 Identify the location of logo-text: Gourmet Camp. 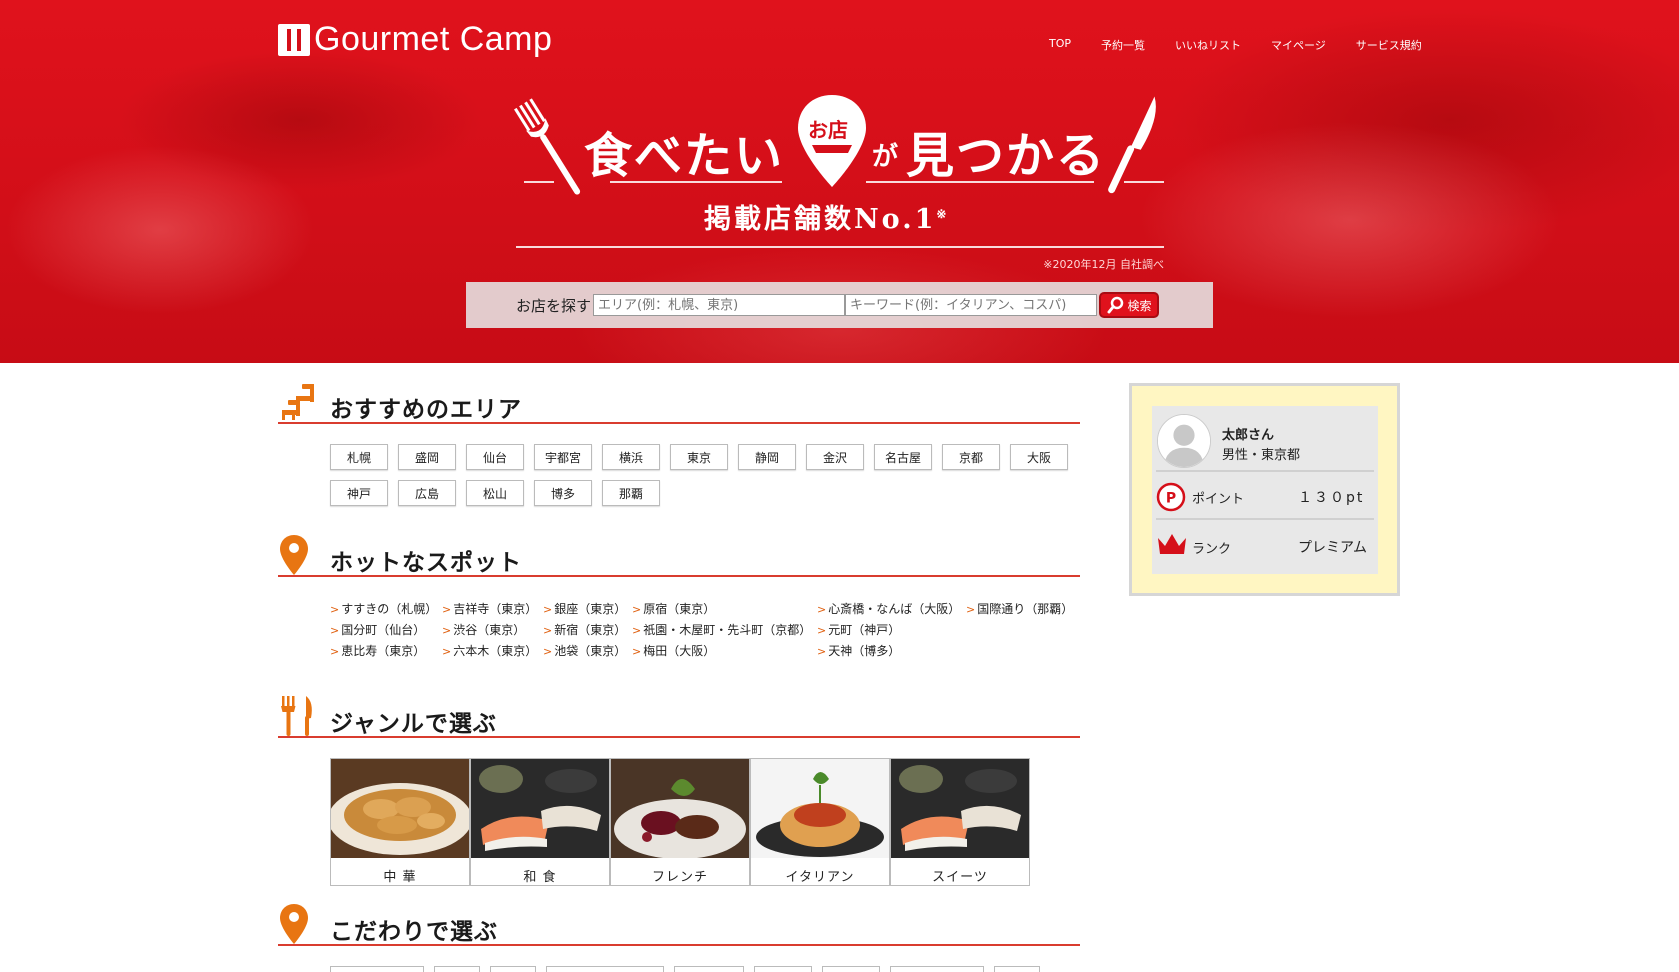
(433, 39).